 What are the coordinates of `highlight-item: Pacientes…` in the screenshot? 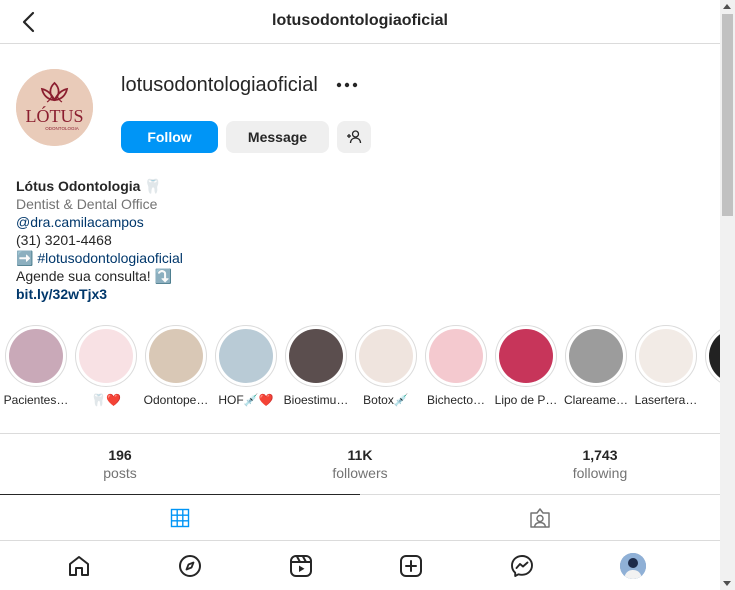 It's located at (36, 366).